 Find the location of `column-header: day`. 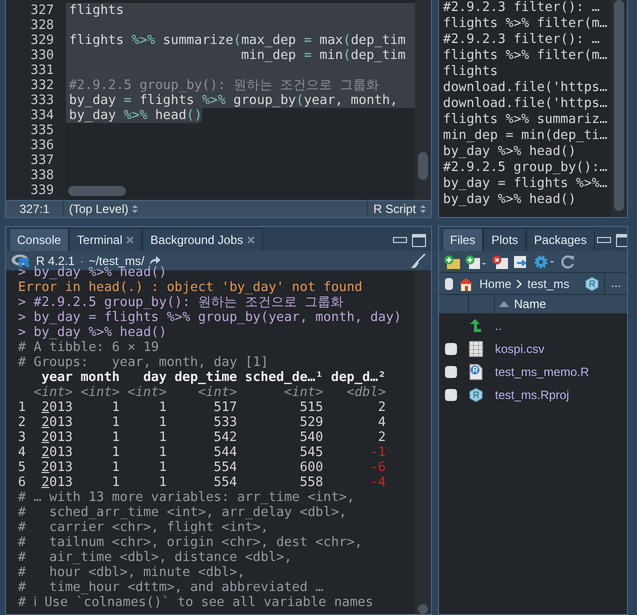

column-header: day is located at coordinates (154, 377).